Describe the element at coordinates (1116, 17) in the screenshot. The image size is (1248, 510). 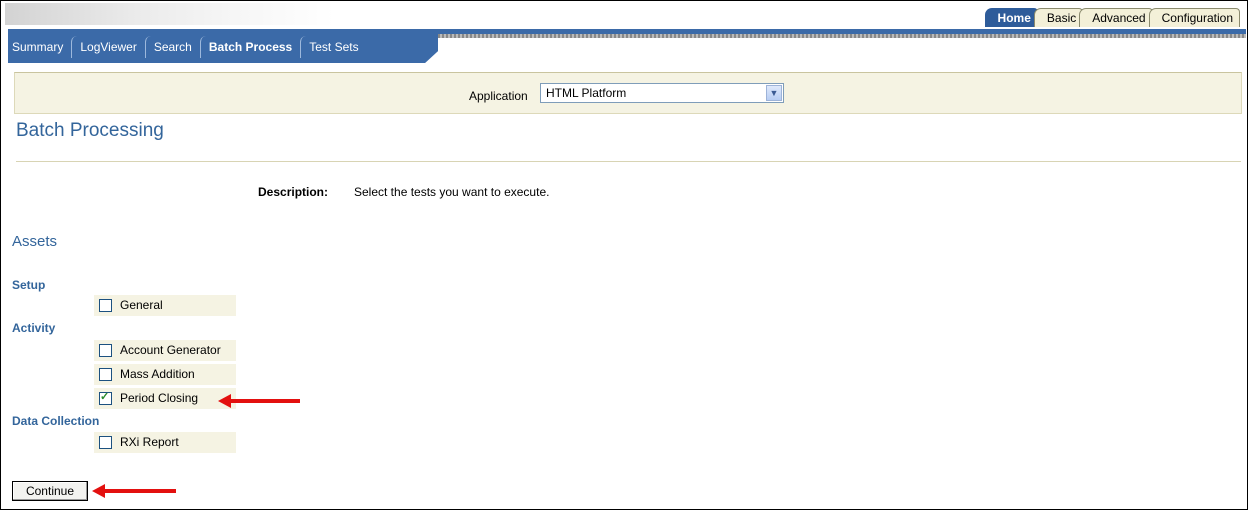
I see `tab-advanced: Advanced` at that location.